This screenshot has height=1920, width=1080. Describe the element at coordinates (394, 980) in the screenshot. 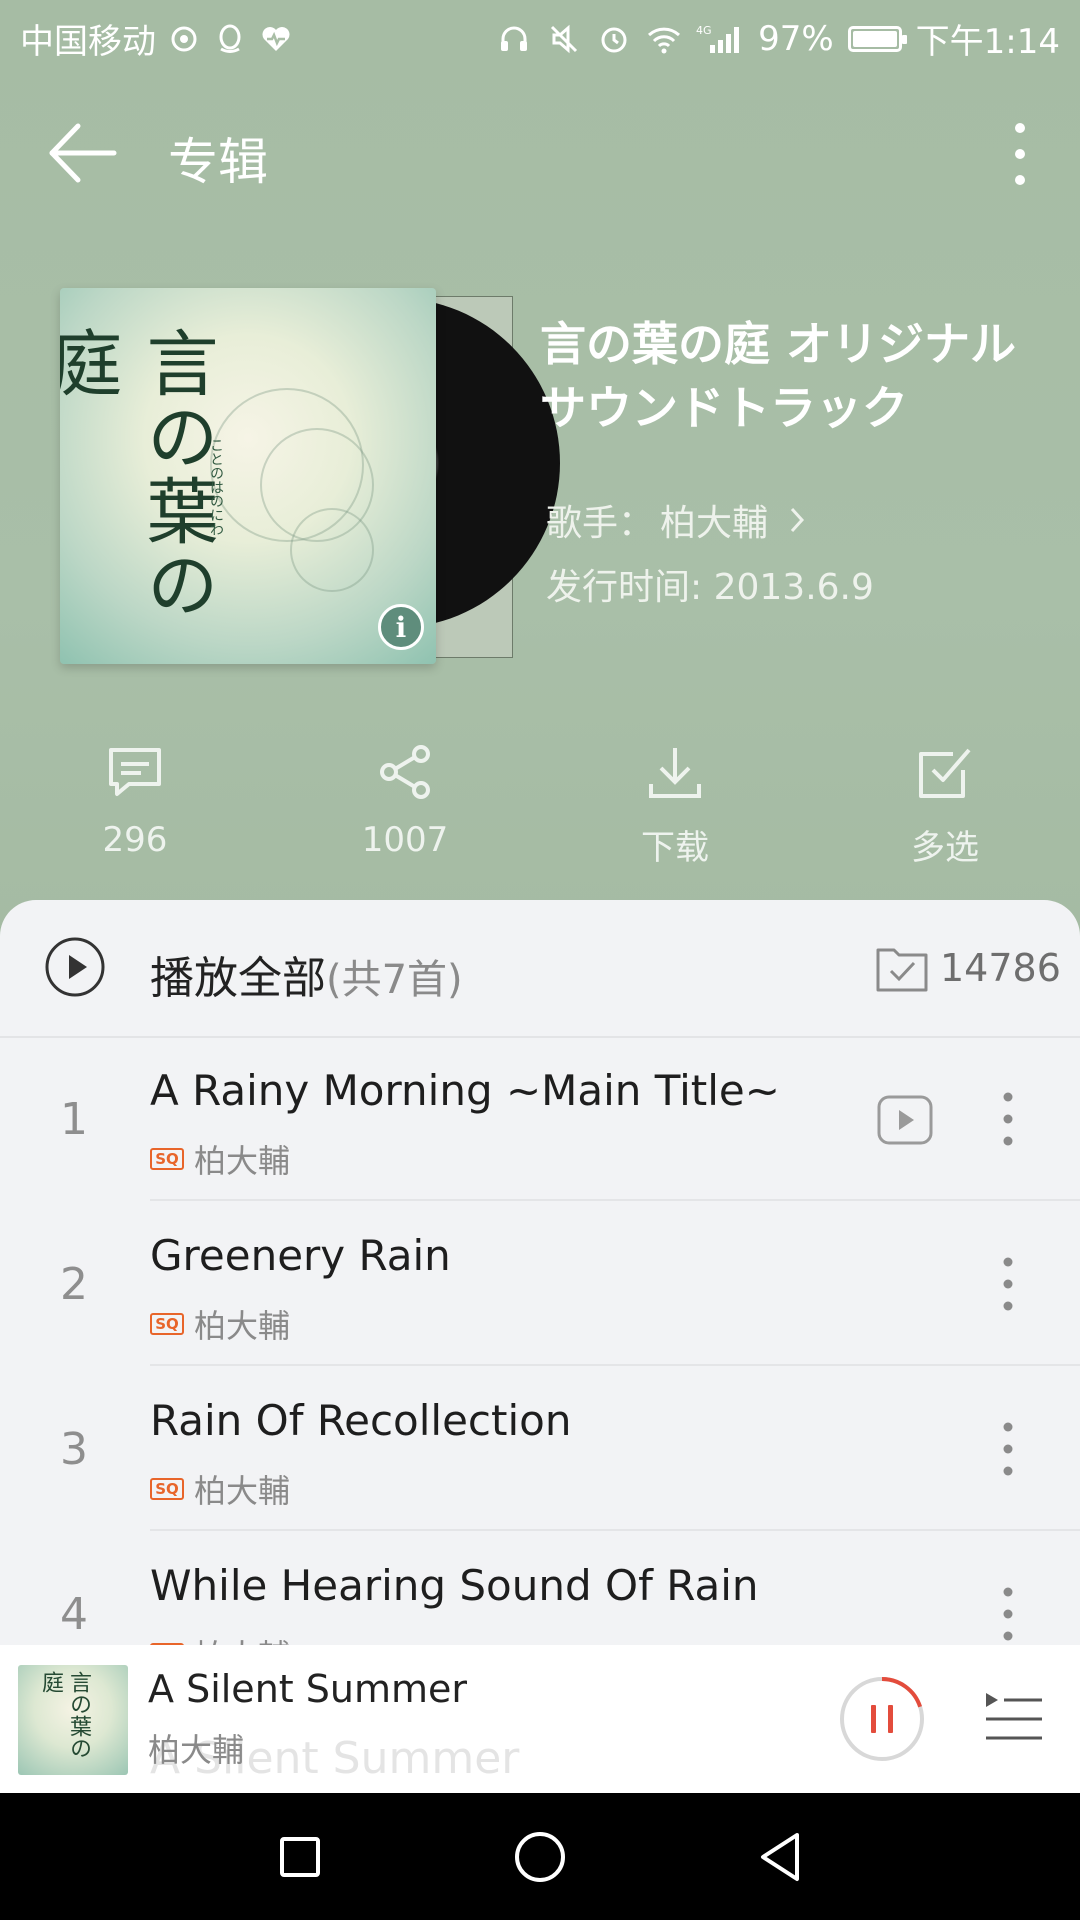

I see `track-count: (共7首)` at that location.